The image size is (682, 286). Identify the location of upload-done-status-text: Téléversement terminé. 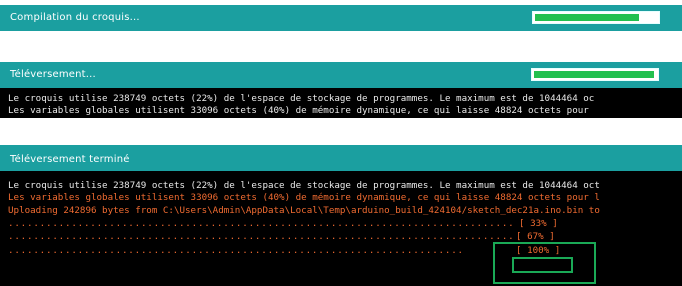
(70, 159).